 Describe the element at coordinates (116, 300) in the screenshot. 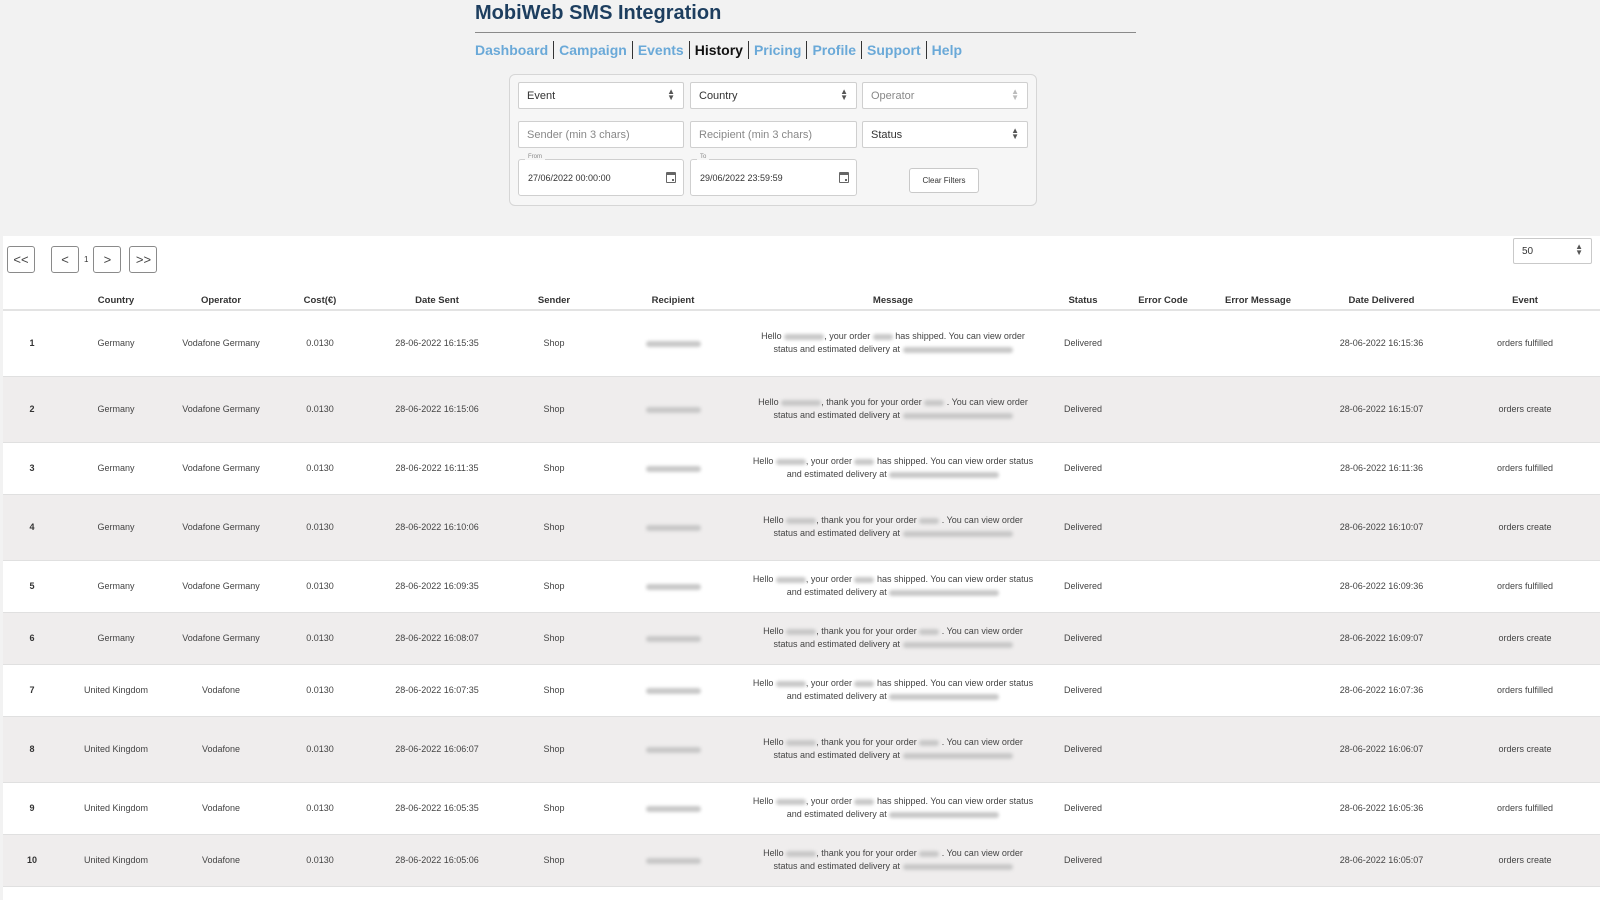

I see `column-header-country: Country` at that location.